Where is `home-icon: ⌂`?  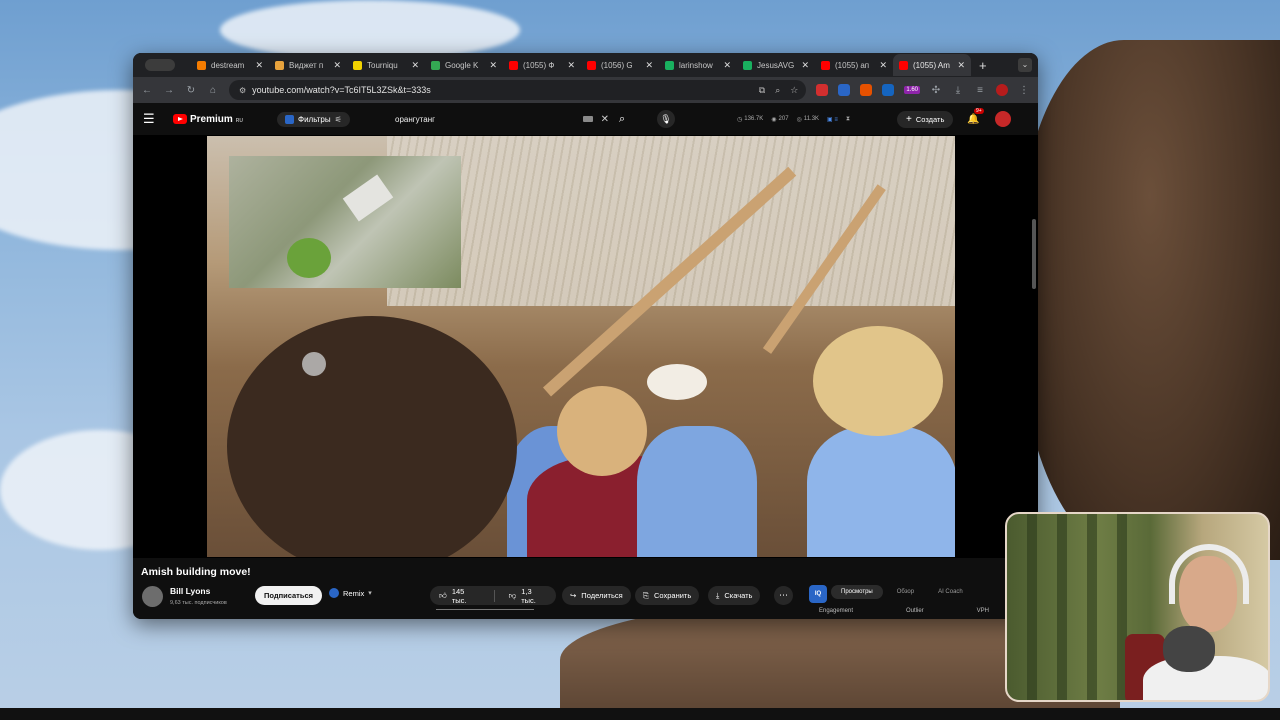
home-icon: ⌂ is located at coordinates (213, 90).